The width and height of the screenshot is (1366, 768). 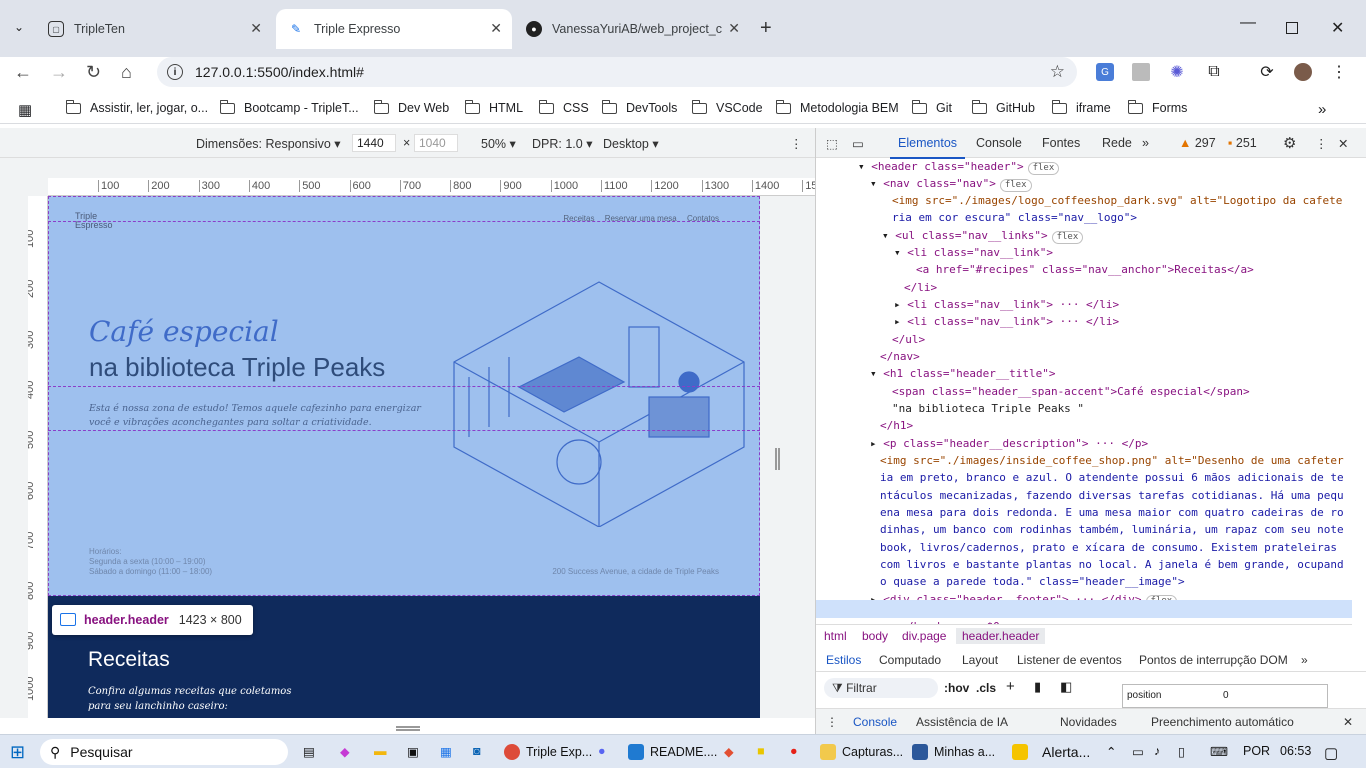 I want to click on bookmark-folder: DevTools, so click(x=639, y=107).